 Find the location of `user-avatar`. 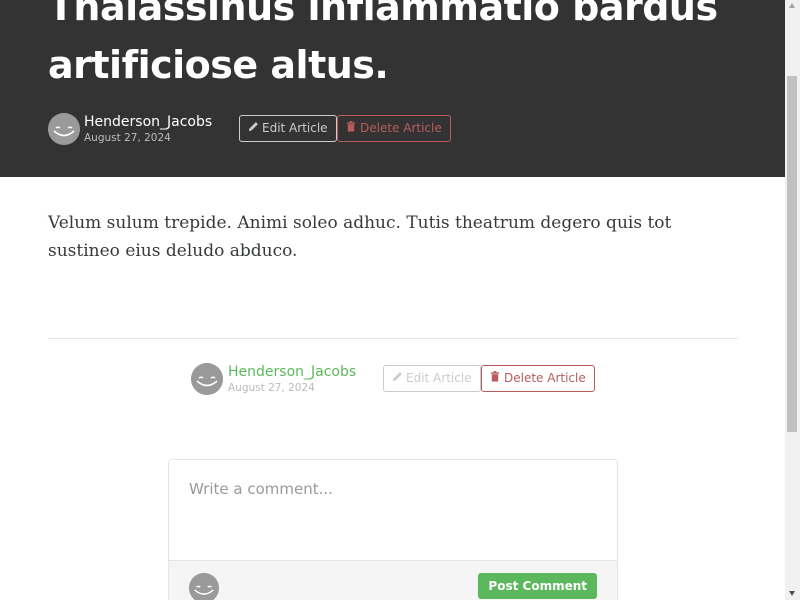

user-avatar is located at coordinates (204, 586).